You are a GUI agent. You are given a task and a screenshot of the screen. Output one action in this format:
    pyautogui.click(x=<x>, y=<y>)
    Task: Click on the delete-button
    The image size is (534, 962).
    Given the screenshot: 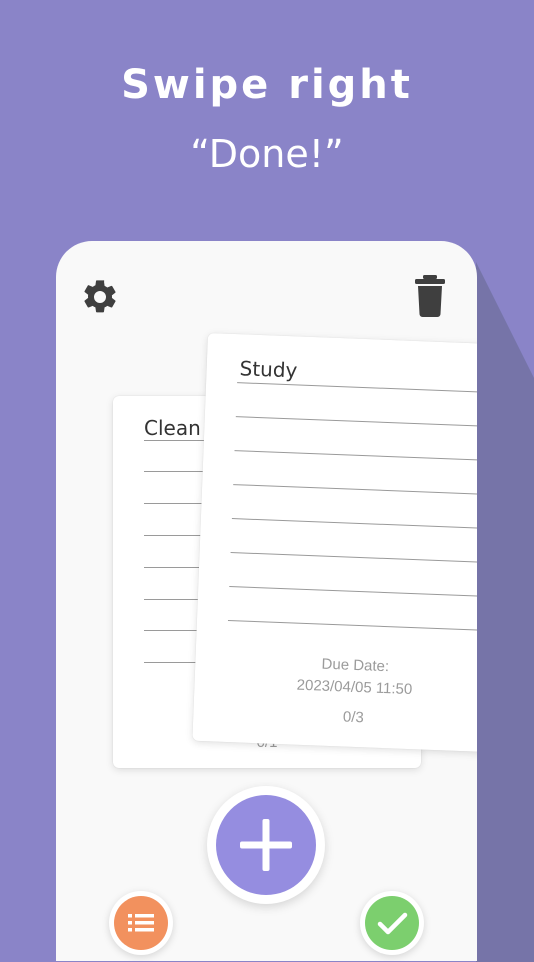 What is the action you would take?
    pyautogui.click(x=430, y=296)
    